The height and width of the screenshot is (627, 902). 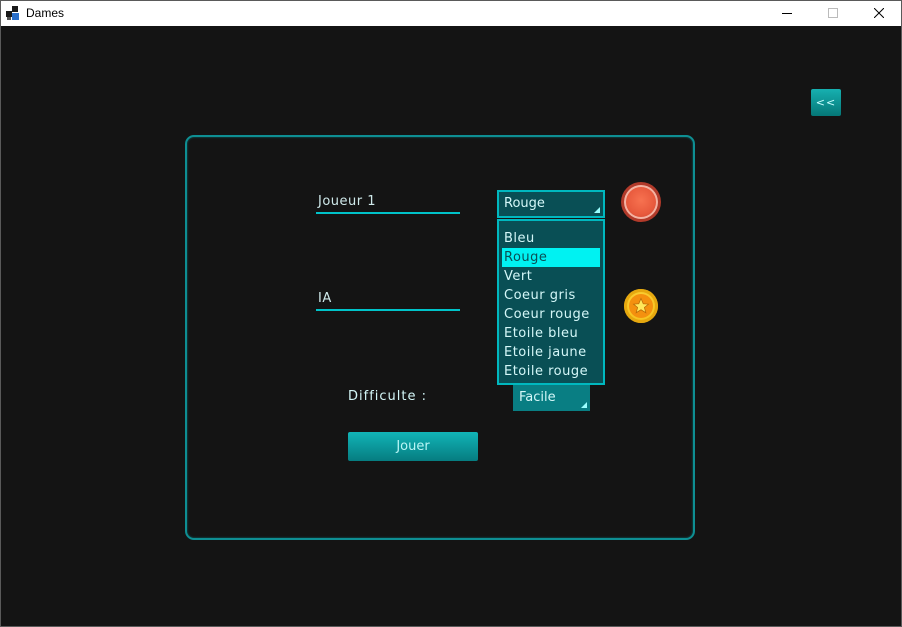 I want to click on close-button, so click(x=879, y=13).